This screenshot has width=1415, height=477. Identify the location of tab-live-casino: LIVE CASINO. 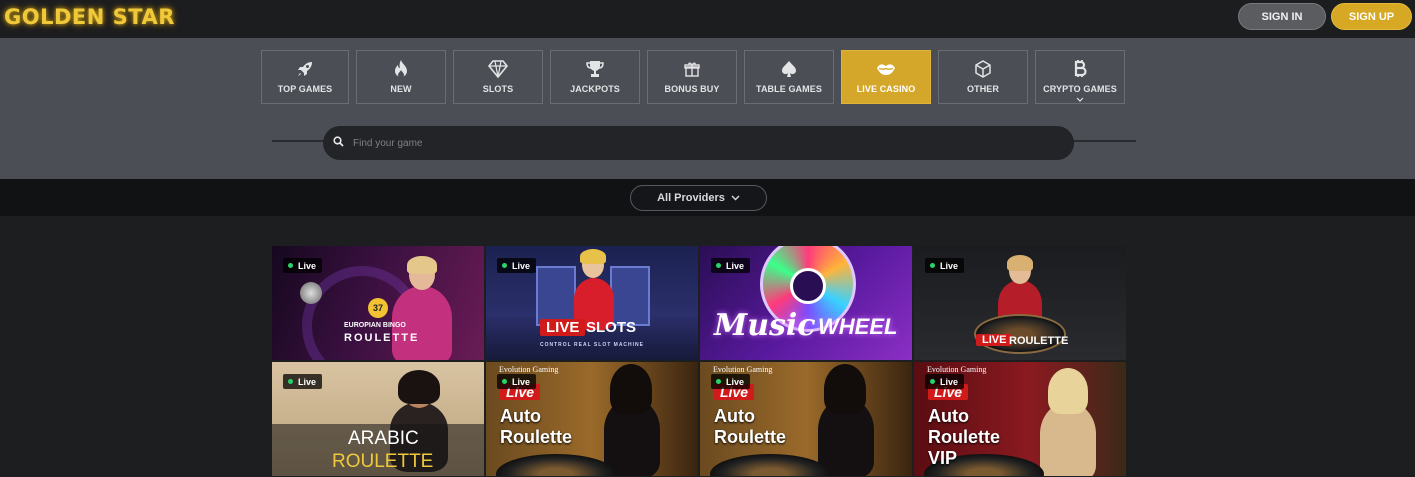
(886, 77).